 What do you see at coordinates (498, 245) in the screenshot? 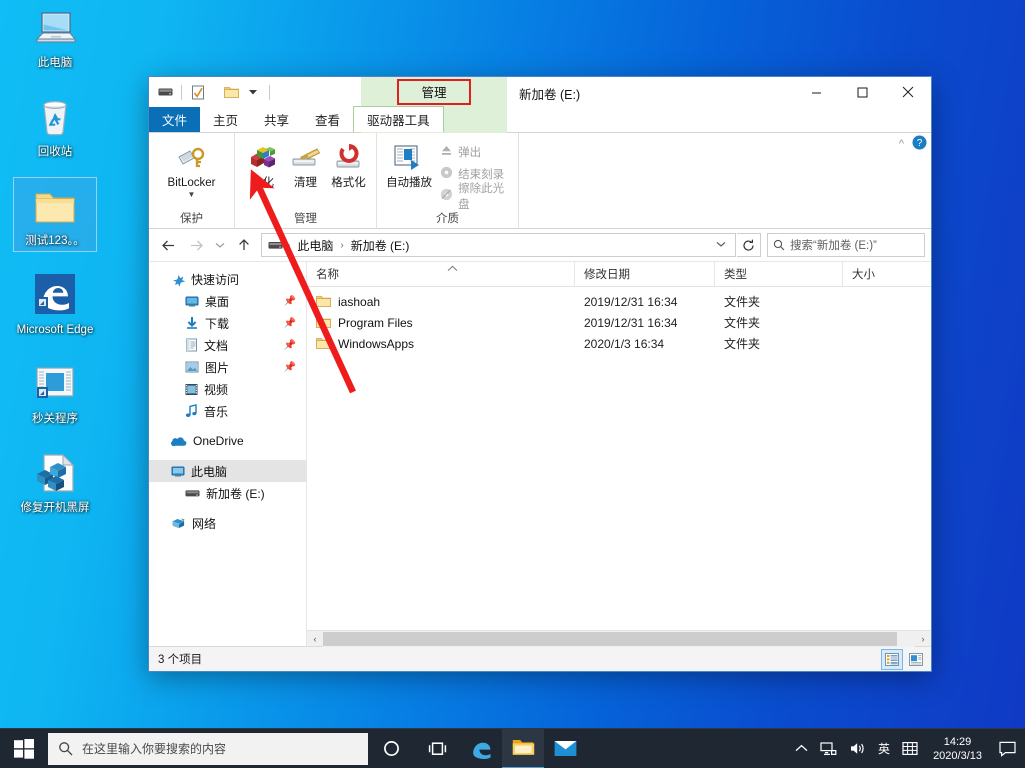
I see `breadcrumb: › 此电脑 › 新加卷 (E:)` at bounding box center [498, 245].